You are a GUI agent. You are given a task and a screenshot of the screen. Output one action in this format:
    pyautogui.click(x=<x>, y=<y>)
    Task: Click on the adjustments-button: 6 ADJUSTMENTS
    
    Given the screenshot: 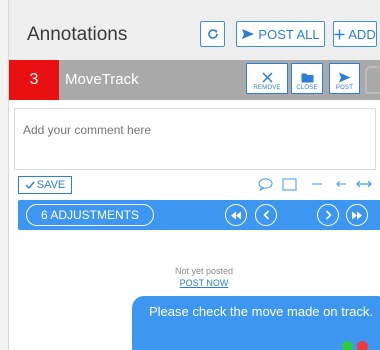 What is the action you would take?
    pyautogui.click(x=90, y=215)
    